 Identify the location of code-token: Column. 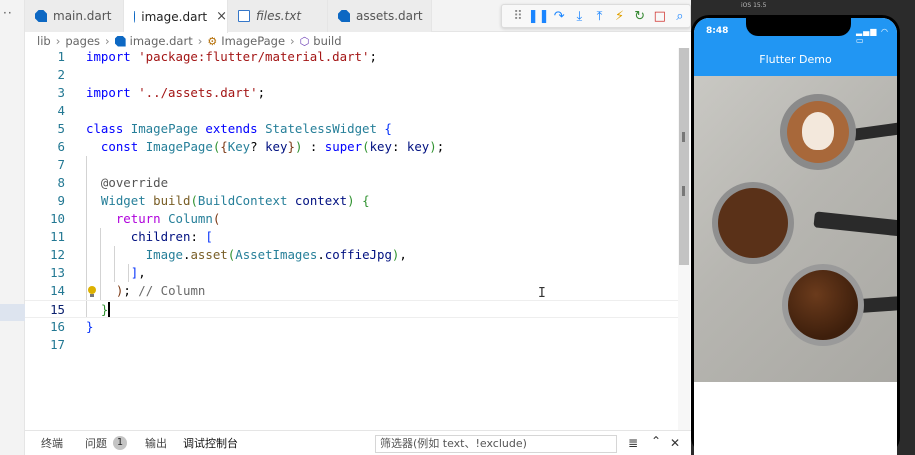
(190, 218).